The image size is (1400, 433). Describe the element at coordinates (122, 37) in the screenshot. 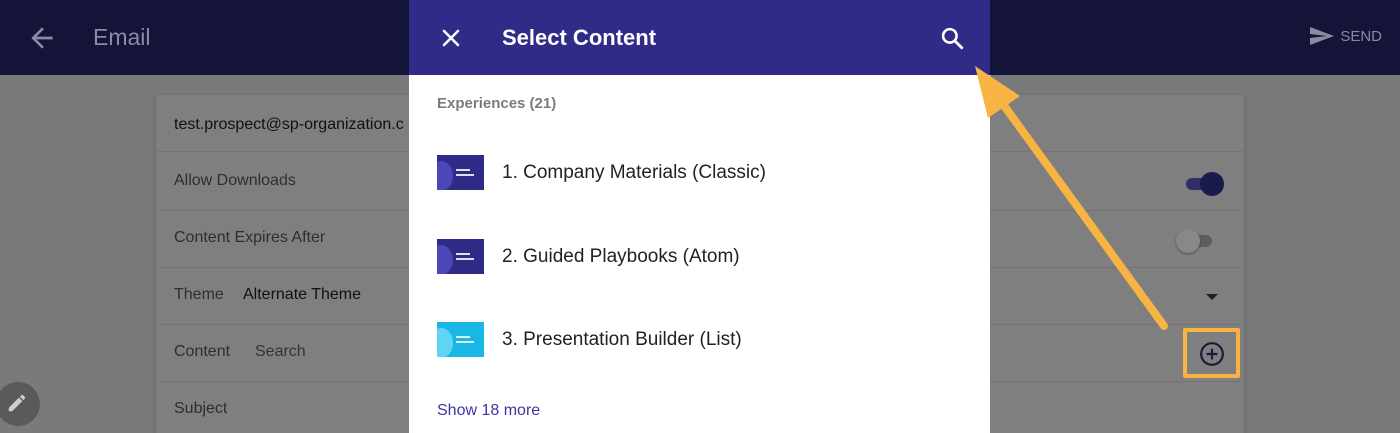

I see `page-title: Email` at that location.